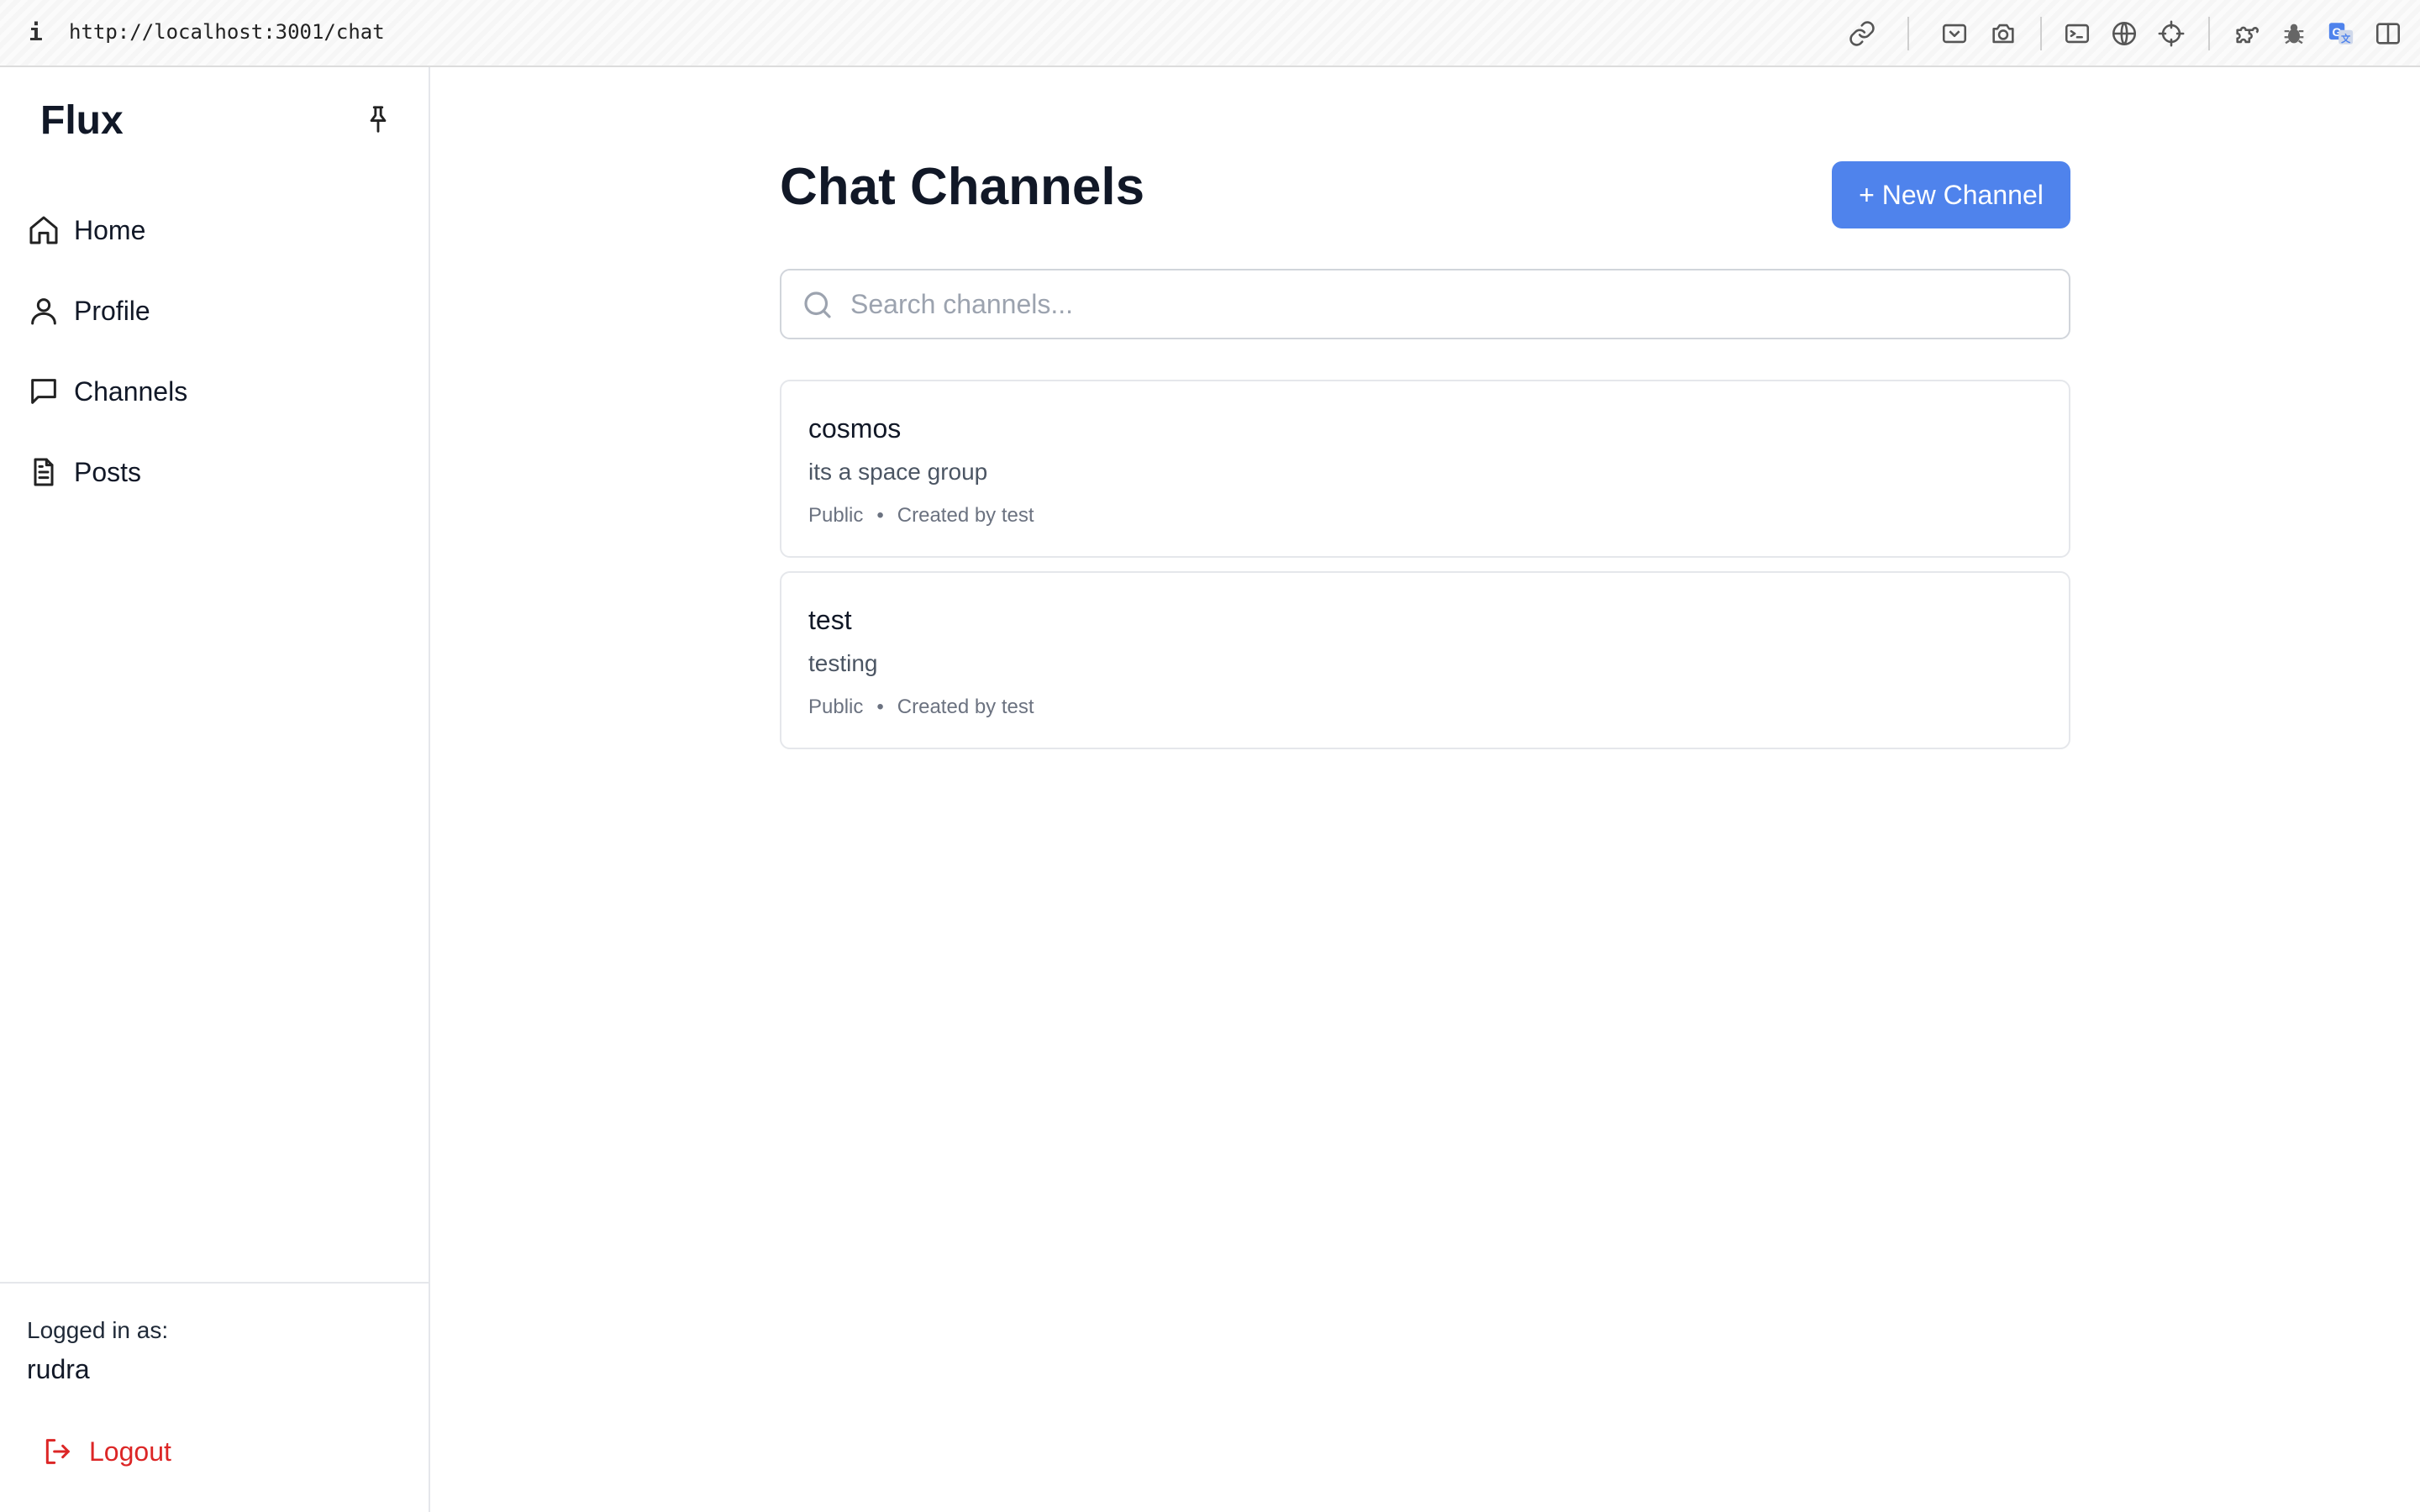 This screenshot has width=2420, height=1512. I want to click on sidebar-item-profile: Profile, so click(214, 310).